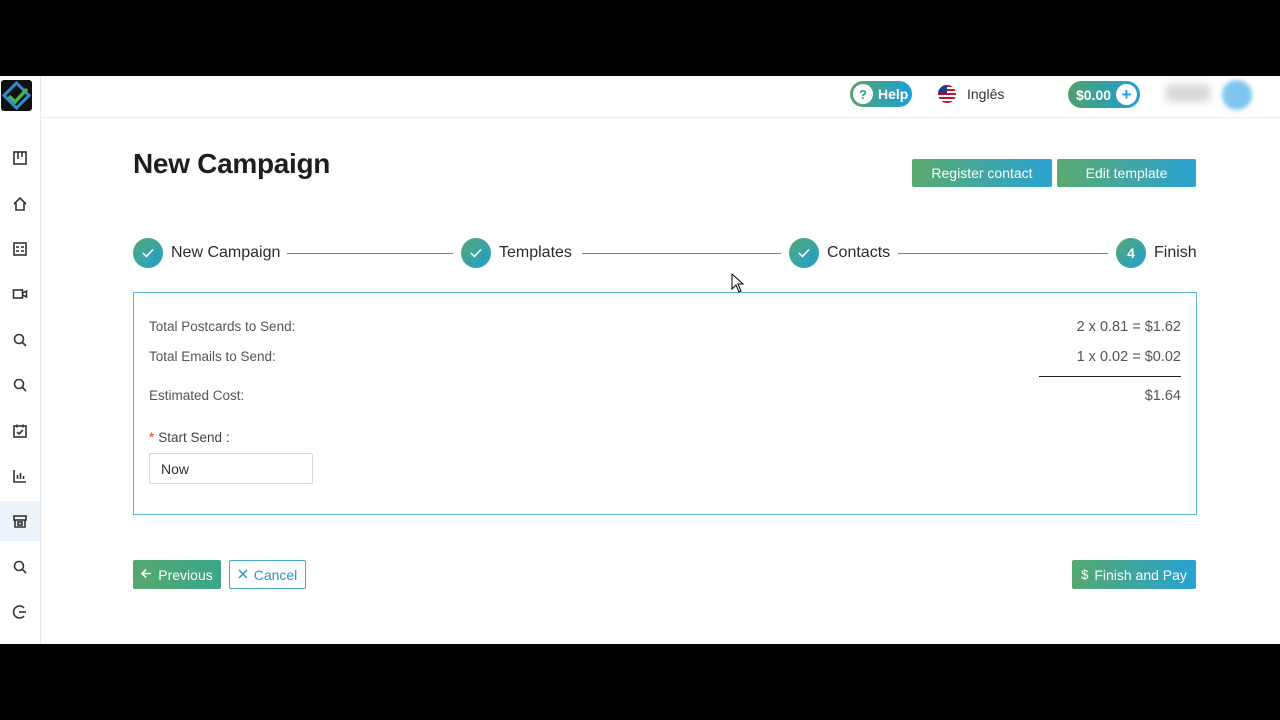  I want to click on start-send-select: Now, so click(231, 468).